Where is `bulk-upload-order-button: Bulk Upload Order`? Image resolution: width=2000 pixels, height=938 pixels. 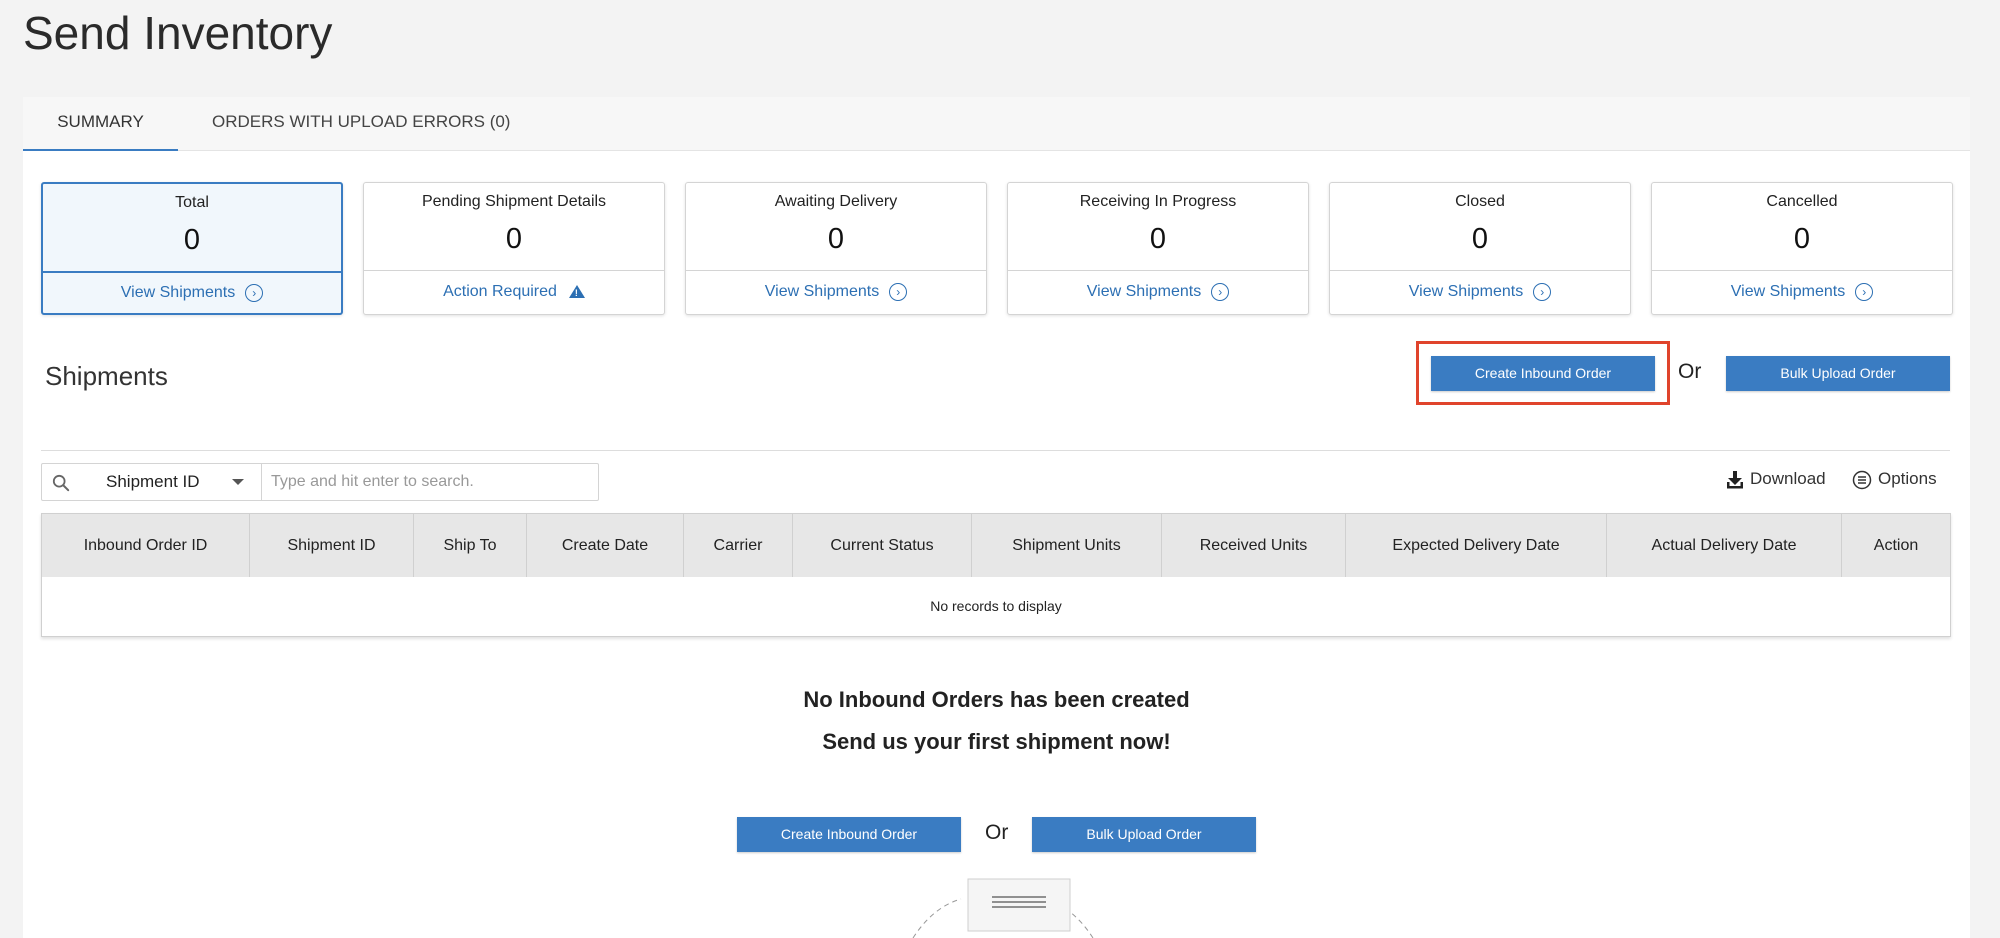
bulk-upload-order-button: Bulk Upload Order is located at coordinates (1838, 373).